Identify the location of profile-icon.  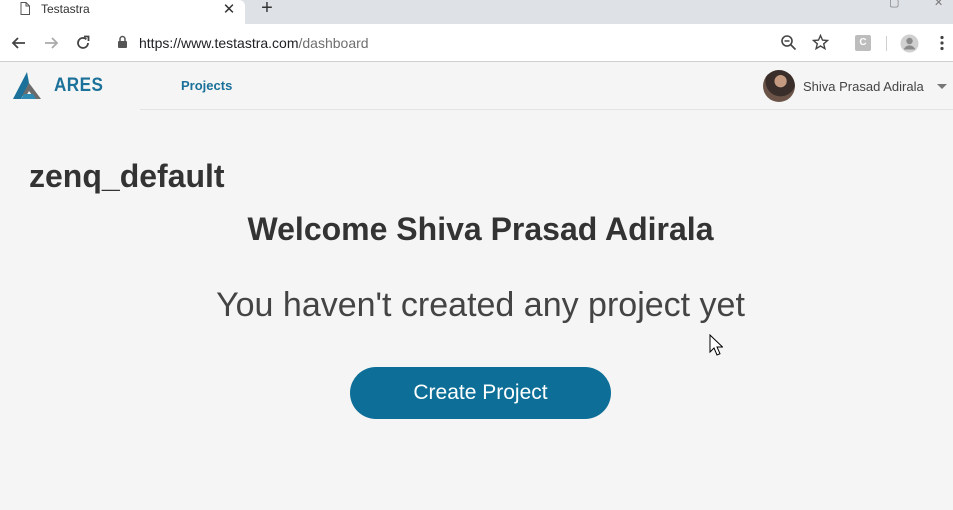
(909, 46).